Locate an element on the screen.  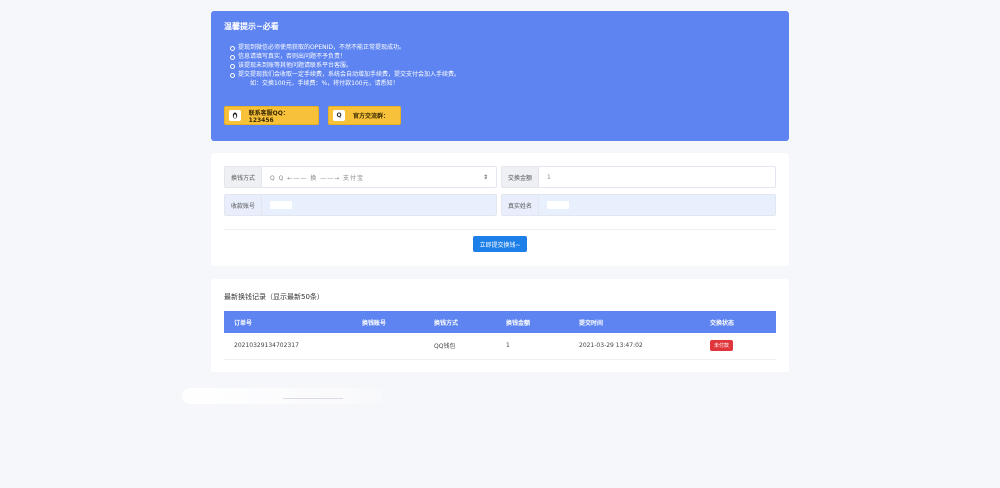
column-header: 交换状态 is located at coordinates (722, 323).